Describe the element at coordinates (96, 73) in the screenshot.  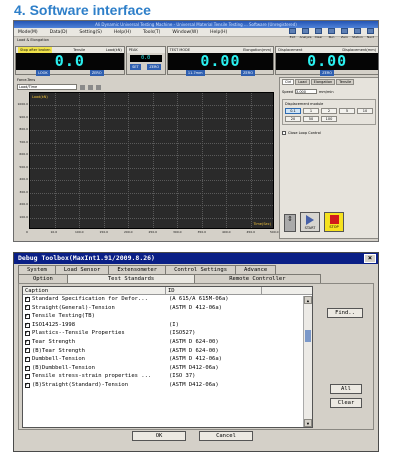
I see `zero-load-button: ZERO` at that location.